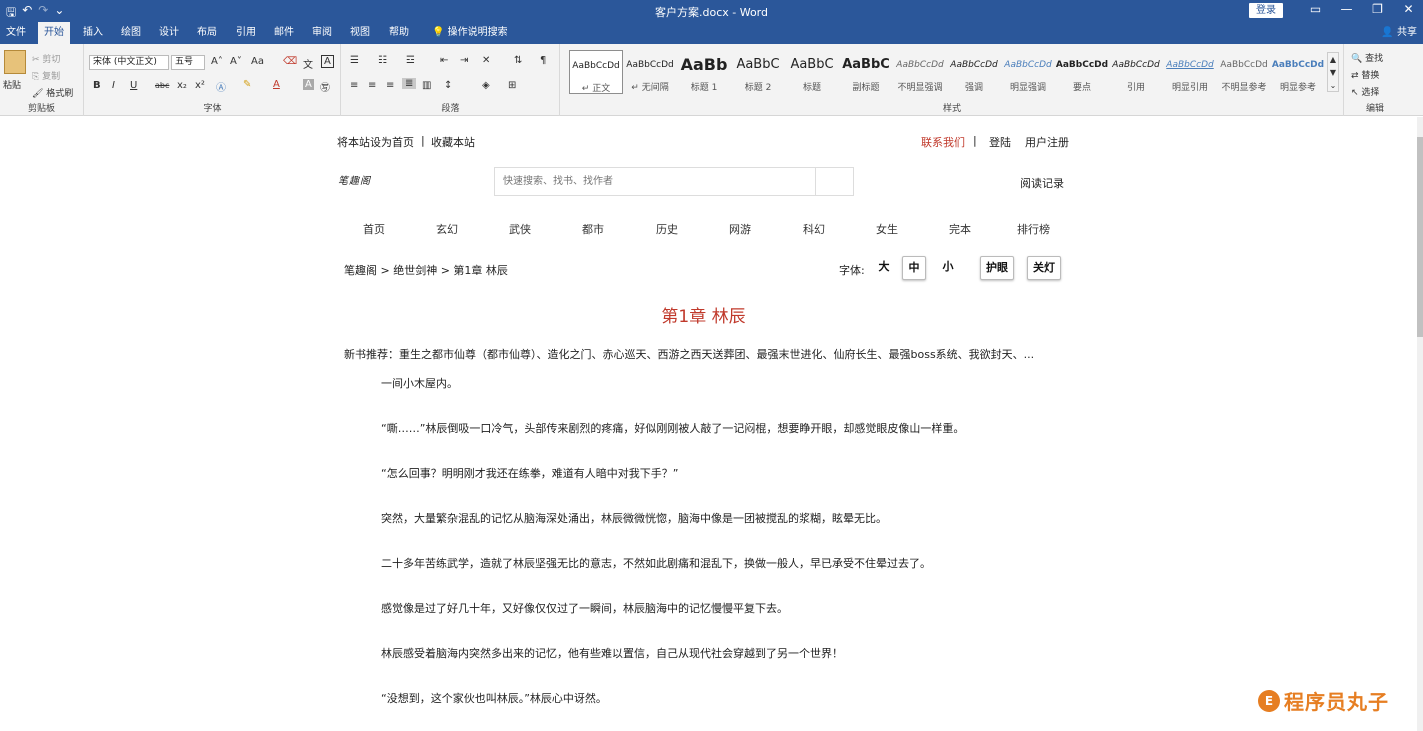  What do you see at coordinates (409, 83) in the screenshot?
I see `justify-icon: ≣` at bounding box center [409, 83].